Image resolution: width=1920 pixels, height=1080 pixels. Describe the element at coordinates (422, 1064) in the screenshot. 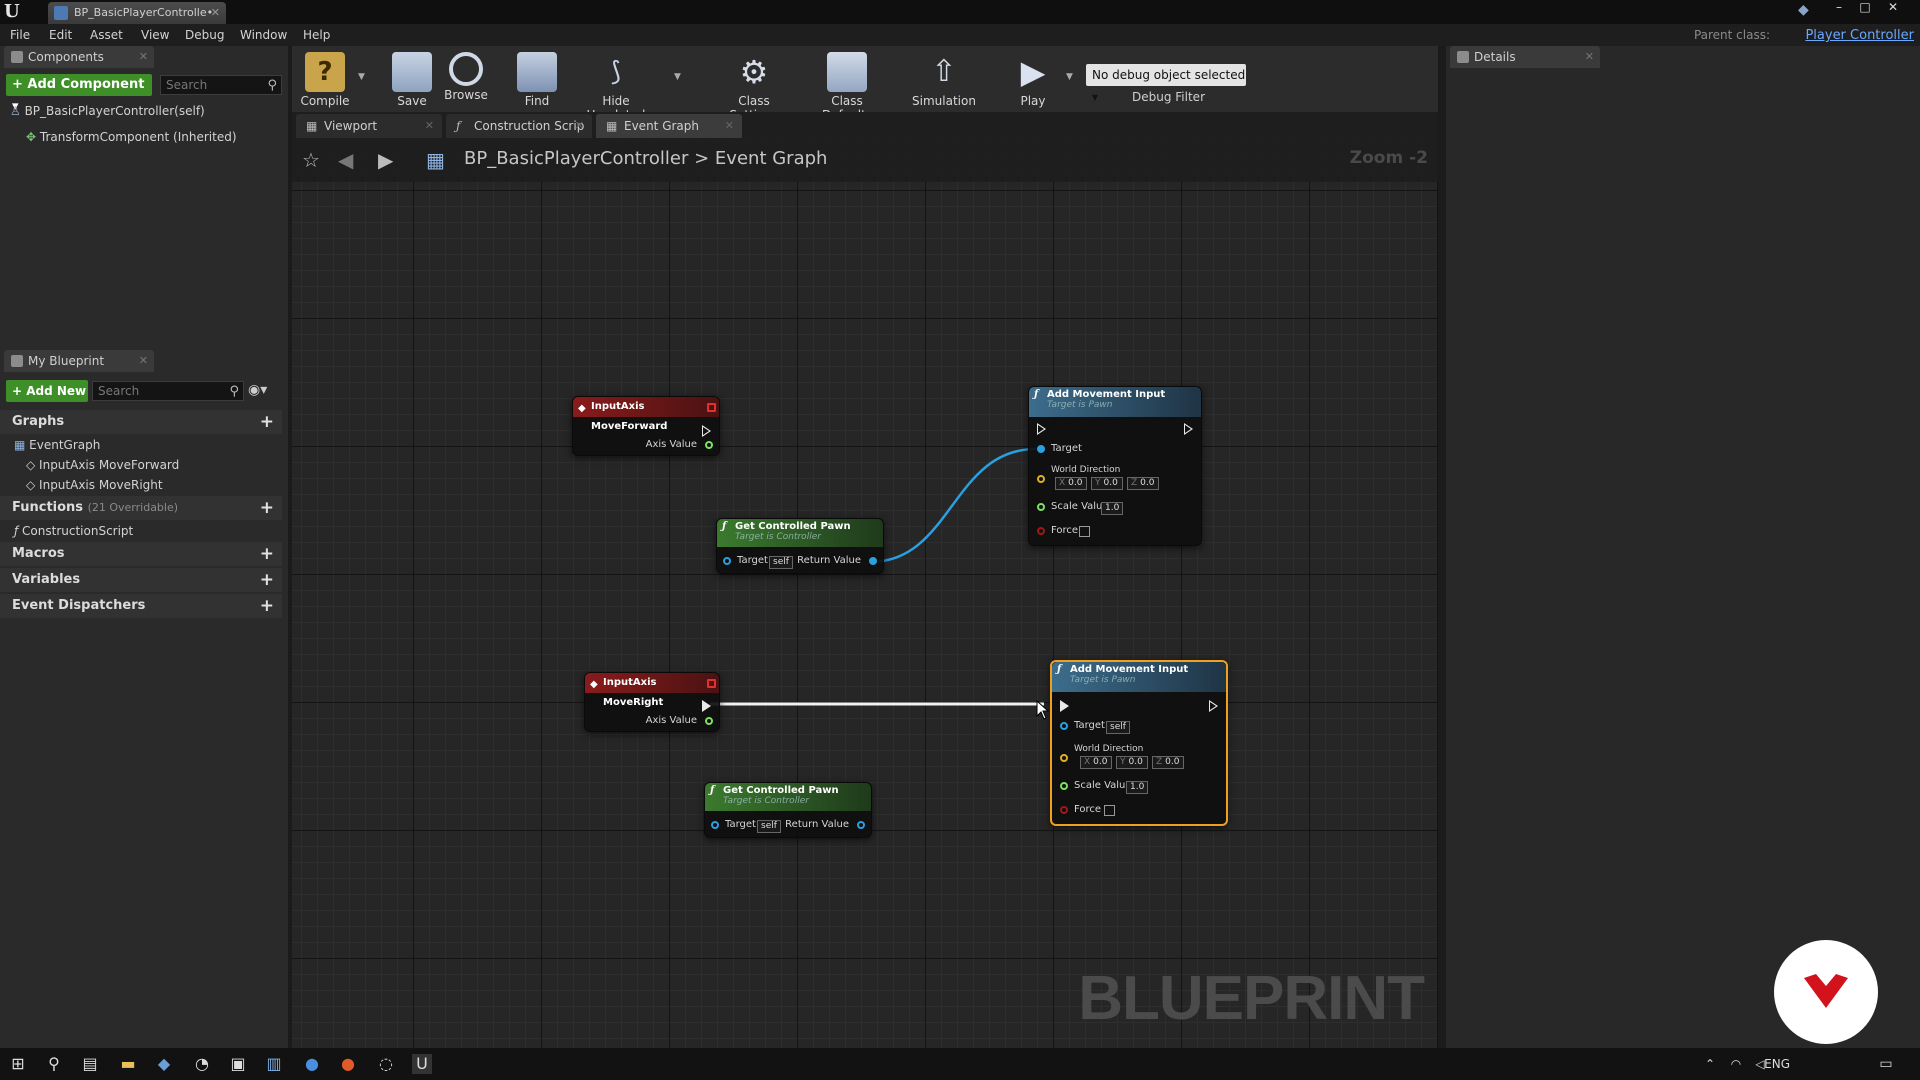

I see `unreal-engine-taskbar-icon: U` at that location.